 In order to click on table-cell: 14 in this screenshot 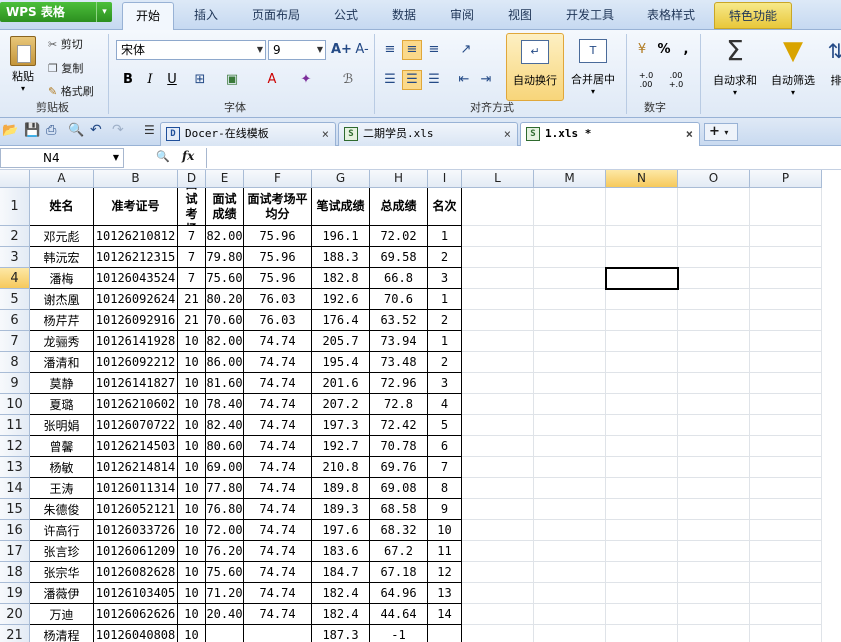, I will do `click(445, 614)`.